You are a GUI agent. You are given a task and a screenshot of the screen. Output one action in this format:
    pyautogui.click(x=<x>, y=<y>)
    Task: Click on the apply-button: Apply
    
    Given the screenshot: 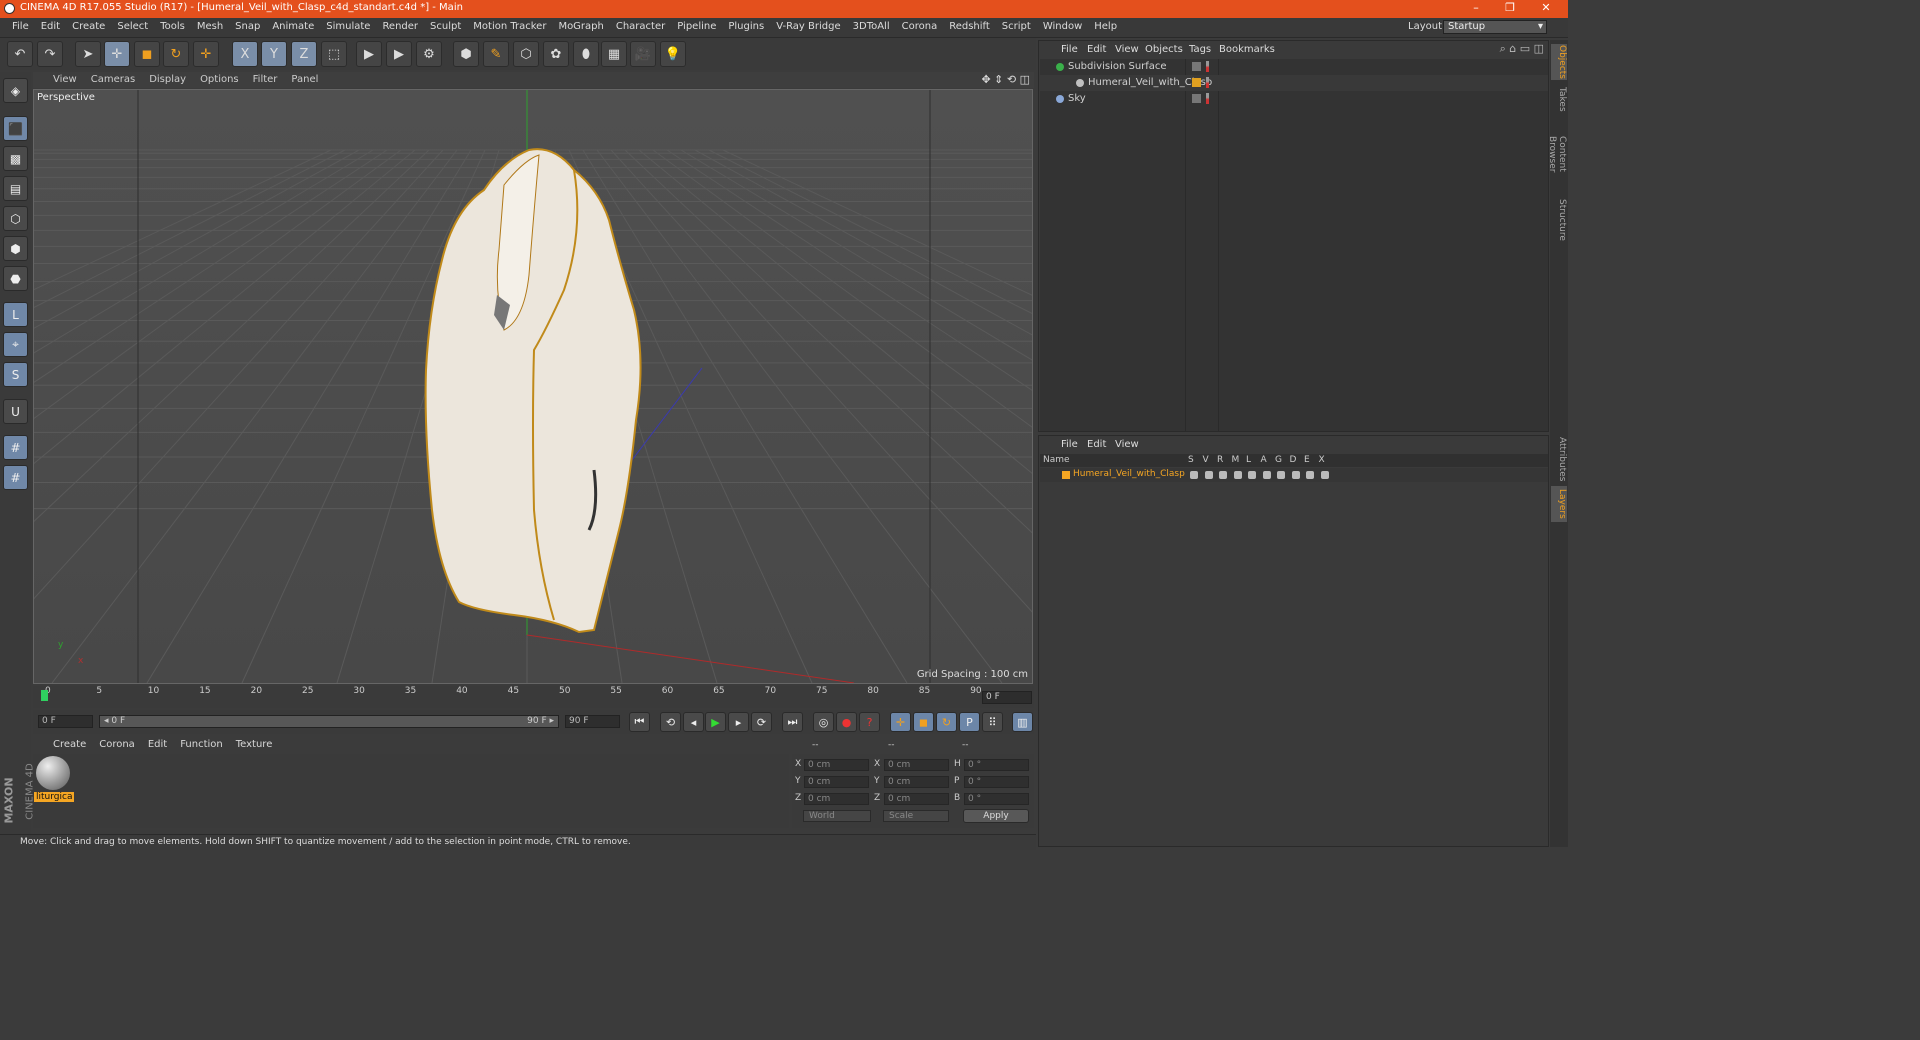 What is the action you would take?
    pyautogui.click(x=996, y=816)
    